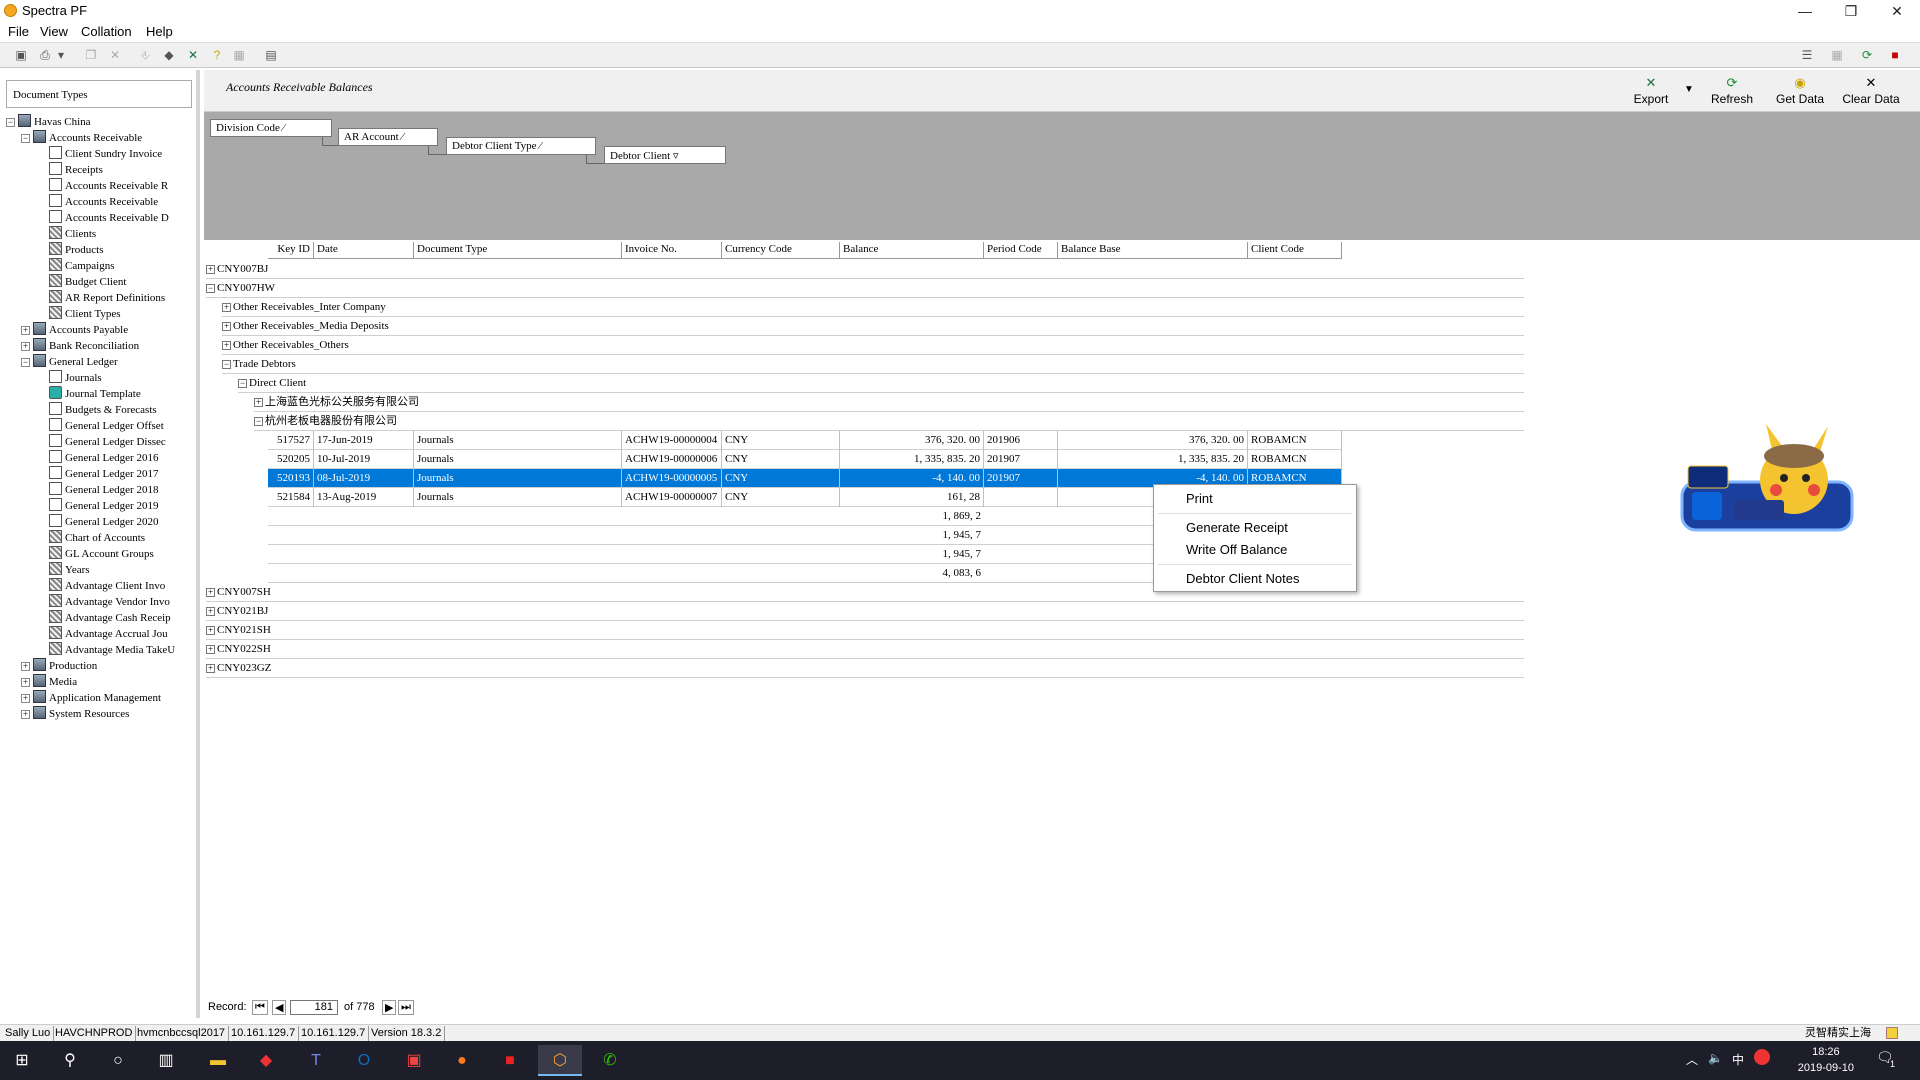 This screenshot has width=1920, height=1080. Describe the element at coordinates (70, 1060) in the screenshot. I see `search-icon: ⚲` at that location.